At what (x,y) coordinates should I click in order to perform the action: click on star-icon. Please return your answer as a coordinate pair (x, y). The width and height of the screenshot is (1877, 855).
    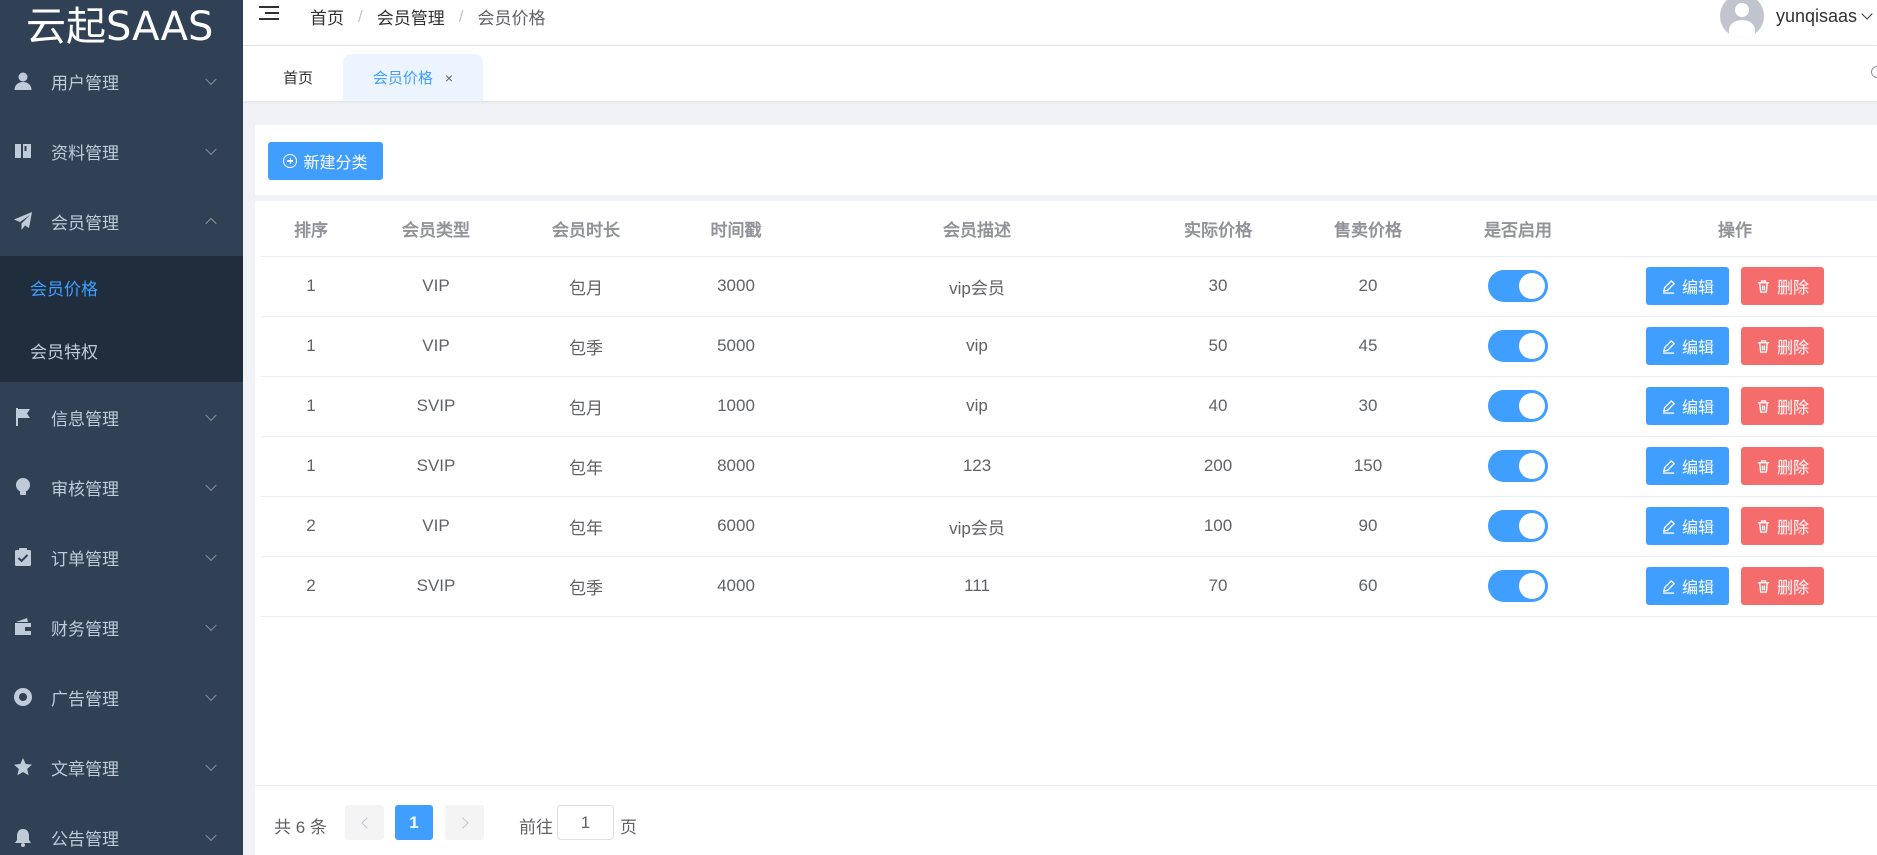
    Looking at the image, I should click on (23, 767).